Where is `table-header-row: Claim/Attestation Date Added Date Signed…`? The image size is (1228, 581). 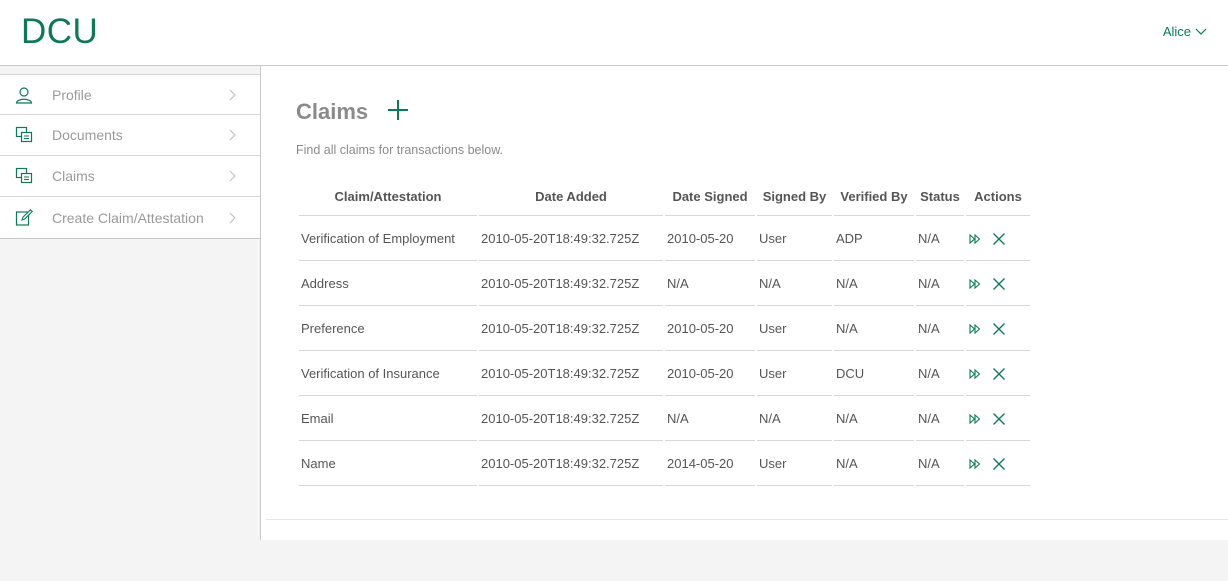
table-header-row: Claim/Attestation Date Added Date Signed… is located at coordinates (664, 196).